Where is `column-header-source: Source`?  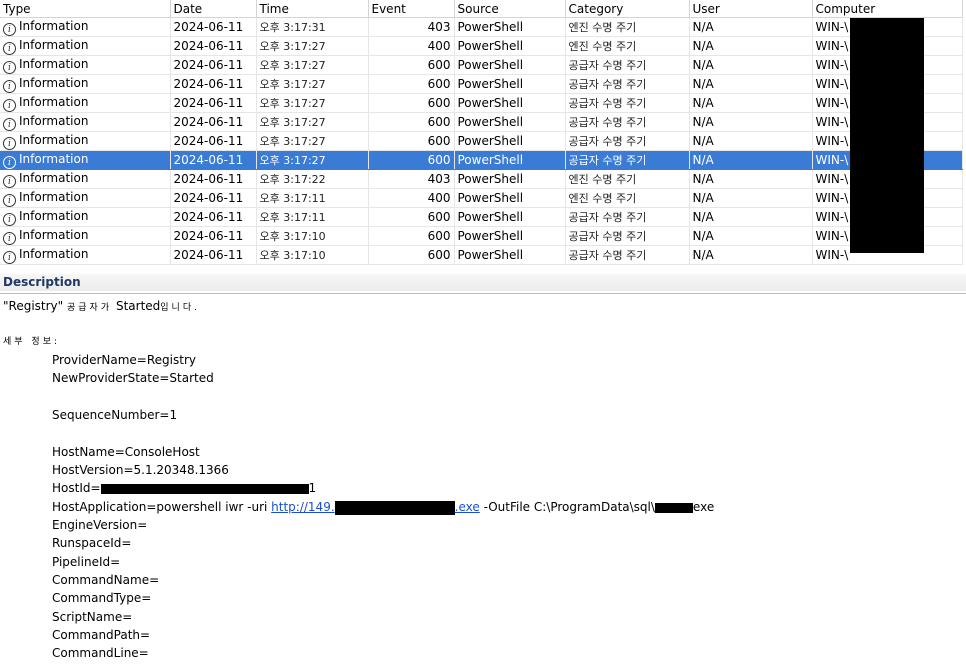 column-header-source: Source is located at coordinates (510, 9).